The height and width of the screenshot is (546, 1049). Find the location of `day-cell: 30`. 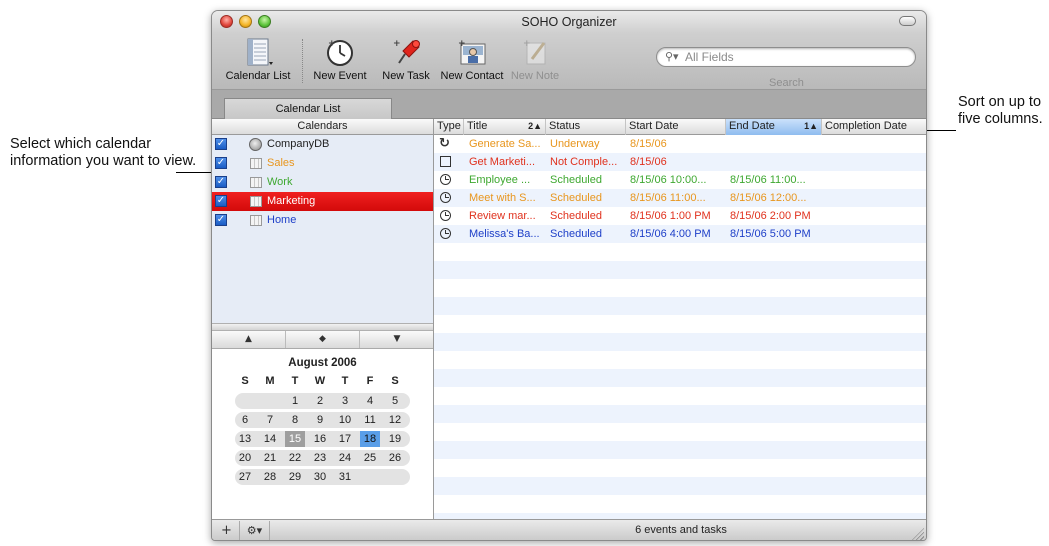

day-cell: 30 is located at coordinates (320, 477).